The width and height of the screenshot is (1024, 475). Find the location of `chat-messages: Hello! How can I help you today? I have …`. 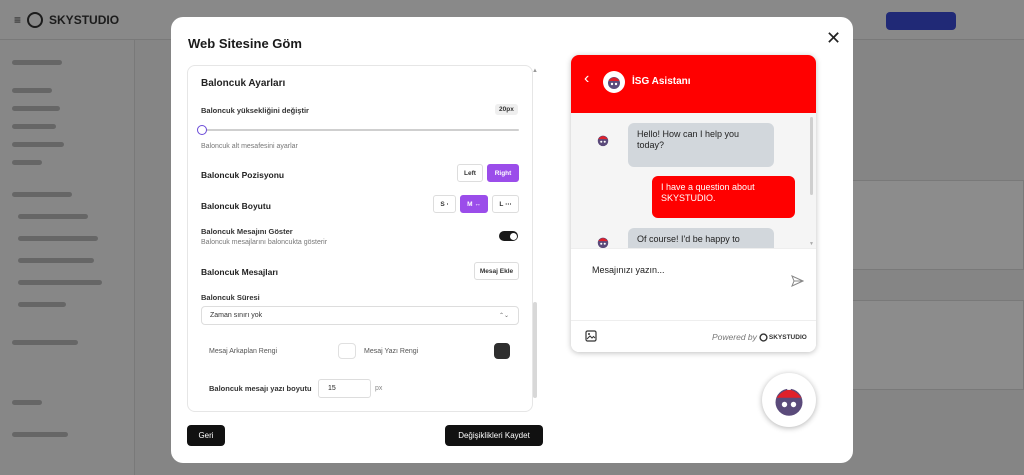

chat-messages: Hello! How can I help you today? I have … is located at coordinates (693, 180).